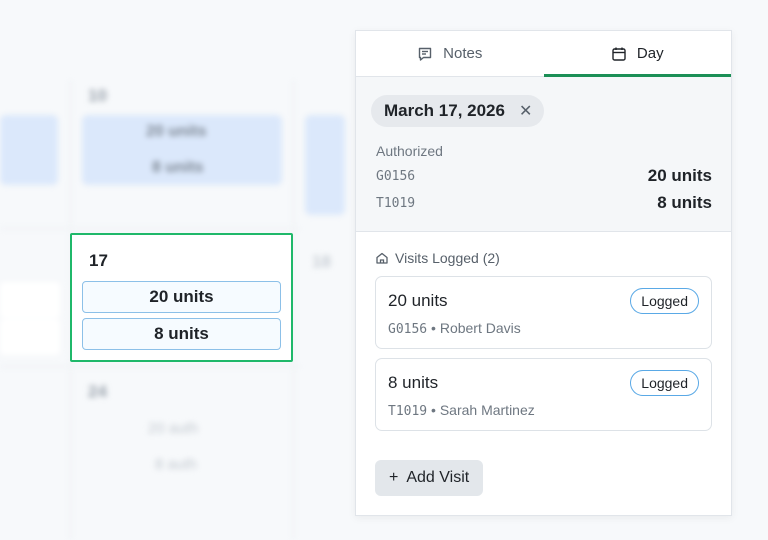 The image size is (768, 540). Describe the element at coordinates (97, 95) in the screenshot. I see `day-number-prev-row: 10` at that location.